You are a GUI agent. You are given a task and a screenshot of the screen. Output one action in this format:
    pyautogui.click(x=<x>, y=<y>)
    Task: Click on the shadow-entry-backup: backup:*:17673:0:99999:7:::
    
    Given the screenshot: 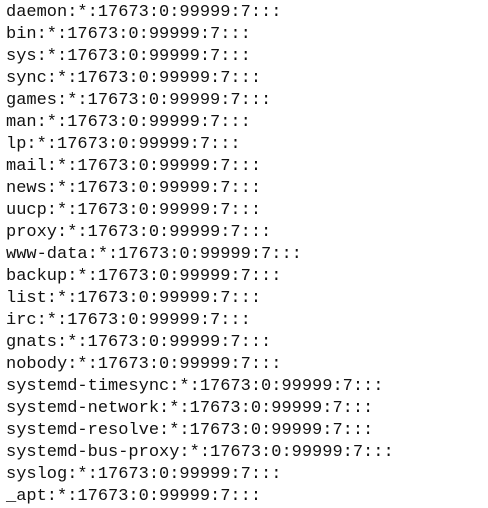 What is the action you would take?
    pyautogui.click(x=144, y=276)
    